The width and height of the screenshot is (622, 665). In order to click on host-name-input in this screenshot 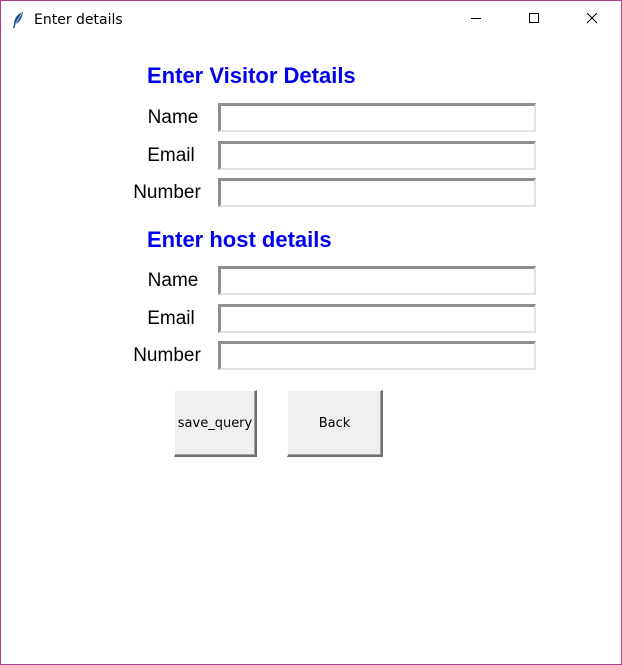, I will do `click(377, 280)`.